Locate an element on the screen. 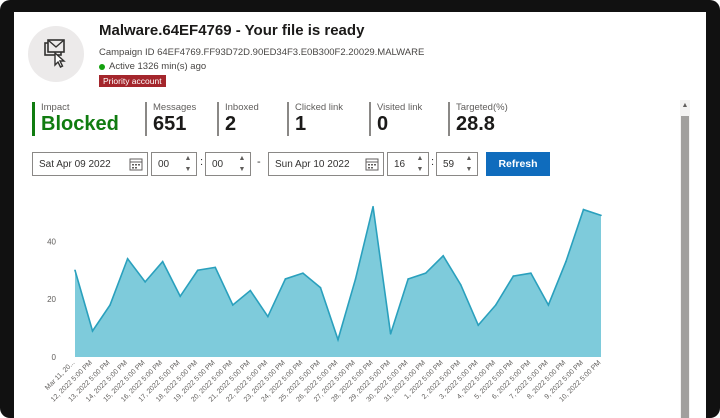  y-tick-label: 20 is located at coordinates (51, 299).